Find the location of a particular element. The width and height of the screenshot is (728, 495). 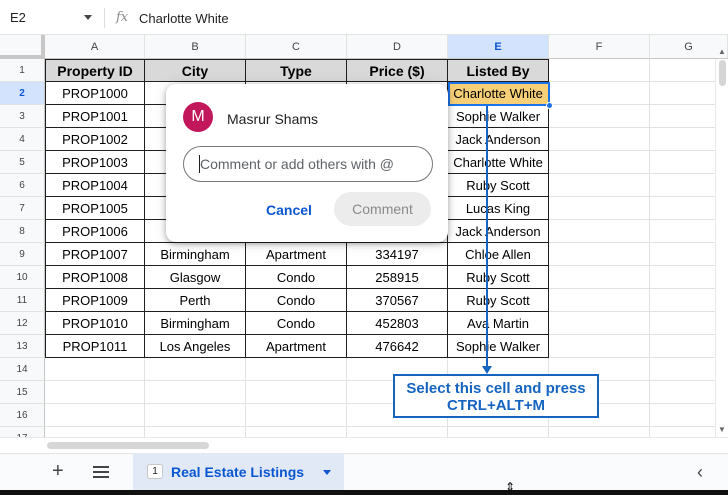

name-box: E2 is located at coordinates (18, 17).